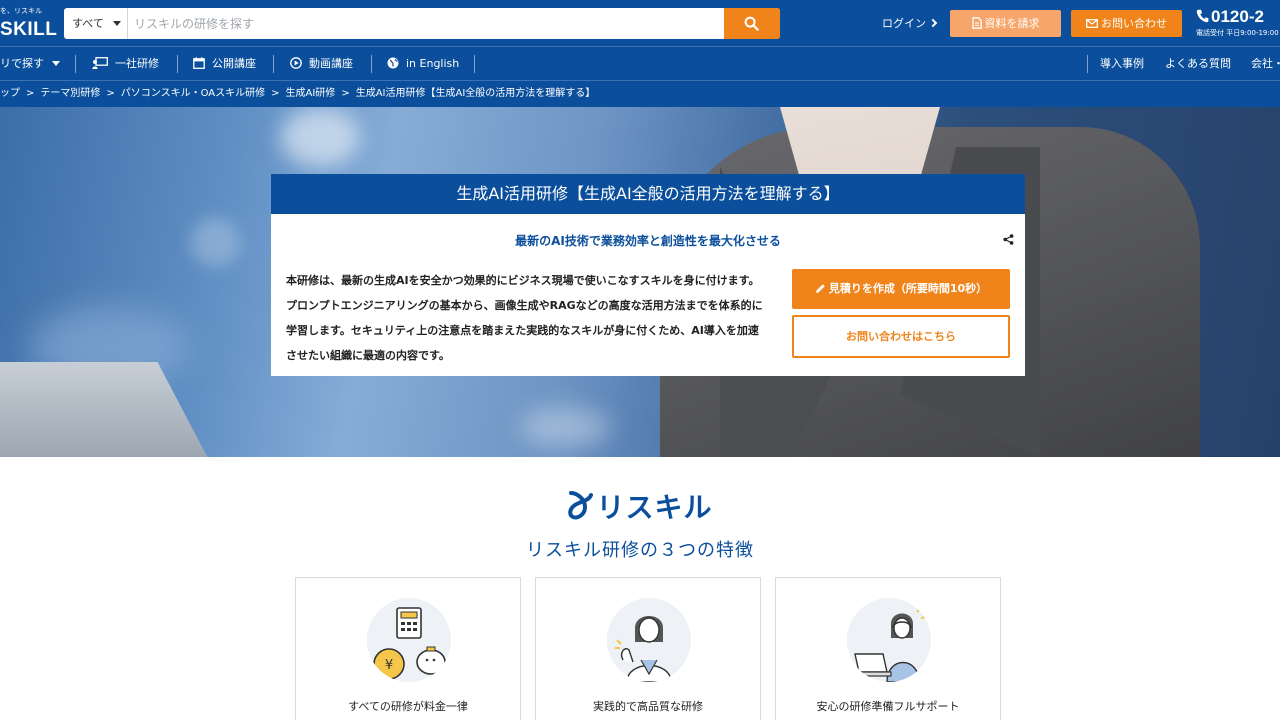  Describe the element at coordinates (640, 550) in the screenshot. I see `features-heading: リスキル研修の３つの特徴` at that location.